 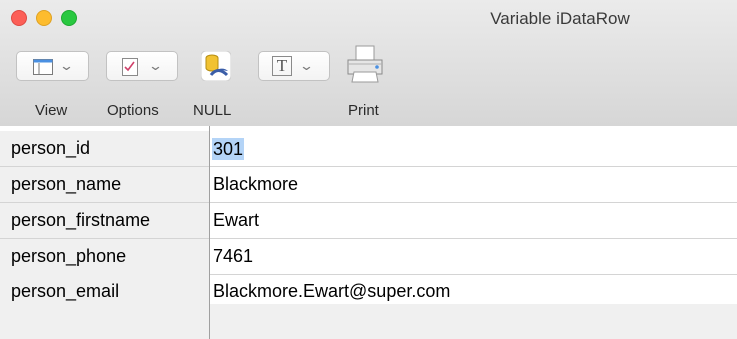 I want to click on field-name: person_name, so click(x=104, y=184).